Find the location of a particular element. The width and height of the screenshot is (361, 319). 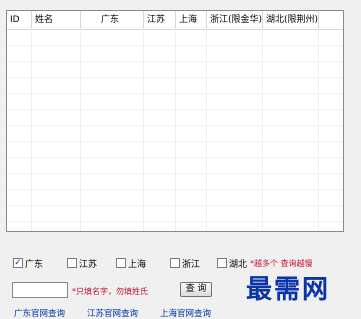

checkbox-label: 广东 is located at coordinates (34, 264).